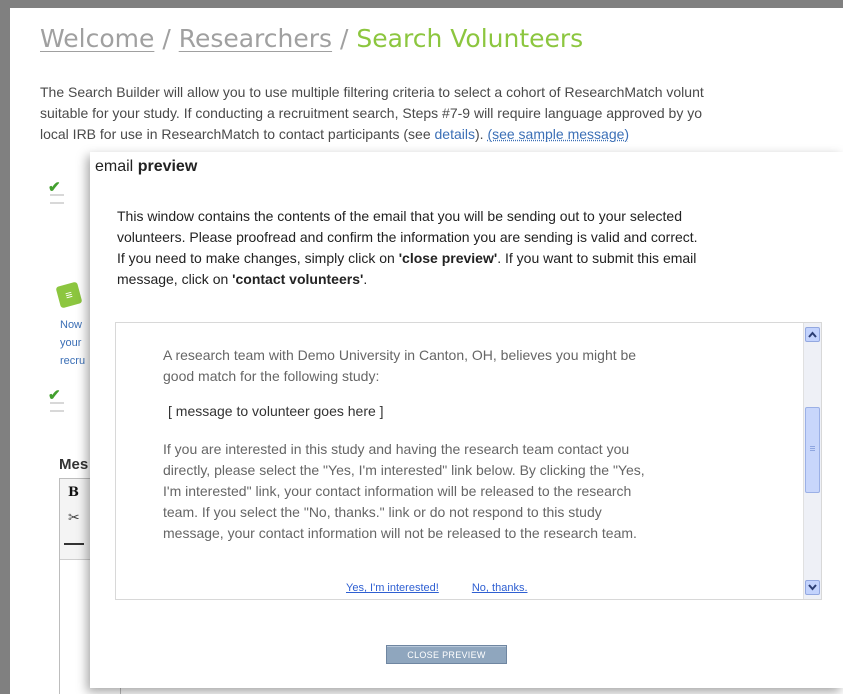  Describe the element at coordinates (97, 38) in the screenshot. I see `breadcrumb-welcome-link: Welcome` at that location.